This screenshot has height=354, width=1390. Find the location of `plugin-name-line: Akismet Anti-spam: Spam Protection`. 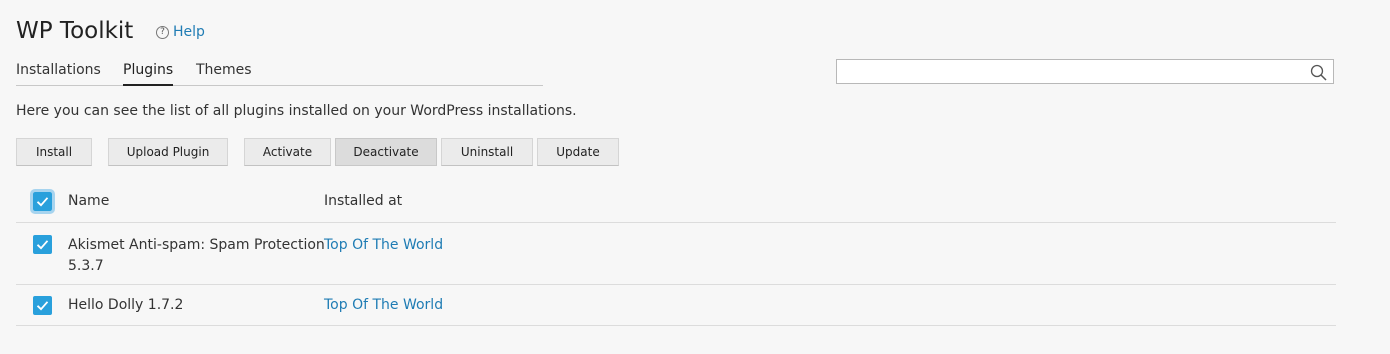

plugin-name-line: Akismet Anti-spam: Spam Protection is located at coordinates (196, 245).